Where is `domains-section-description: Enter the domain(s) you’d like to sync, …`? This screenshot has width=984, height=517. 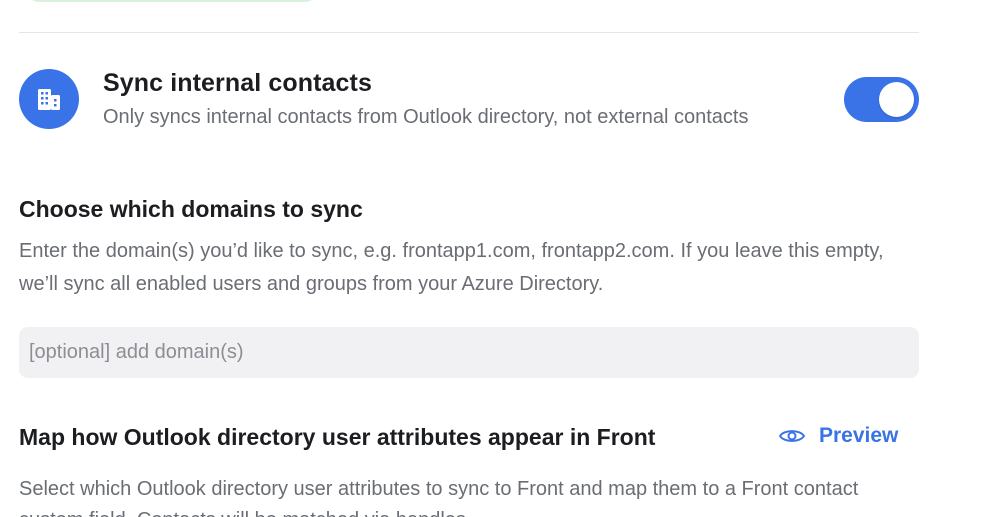 domains-section-description: Enter the domain(s) you’d like to sync, … is located at coordinates (451, 267).